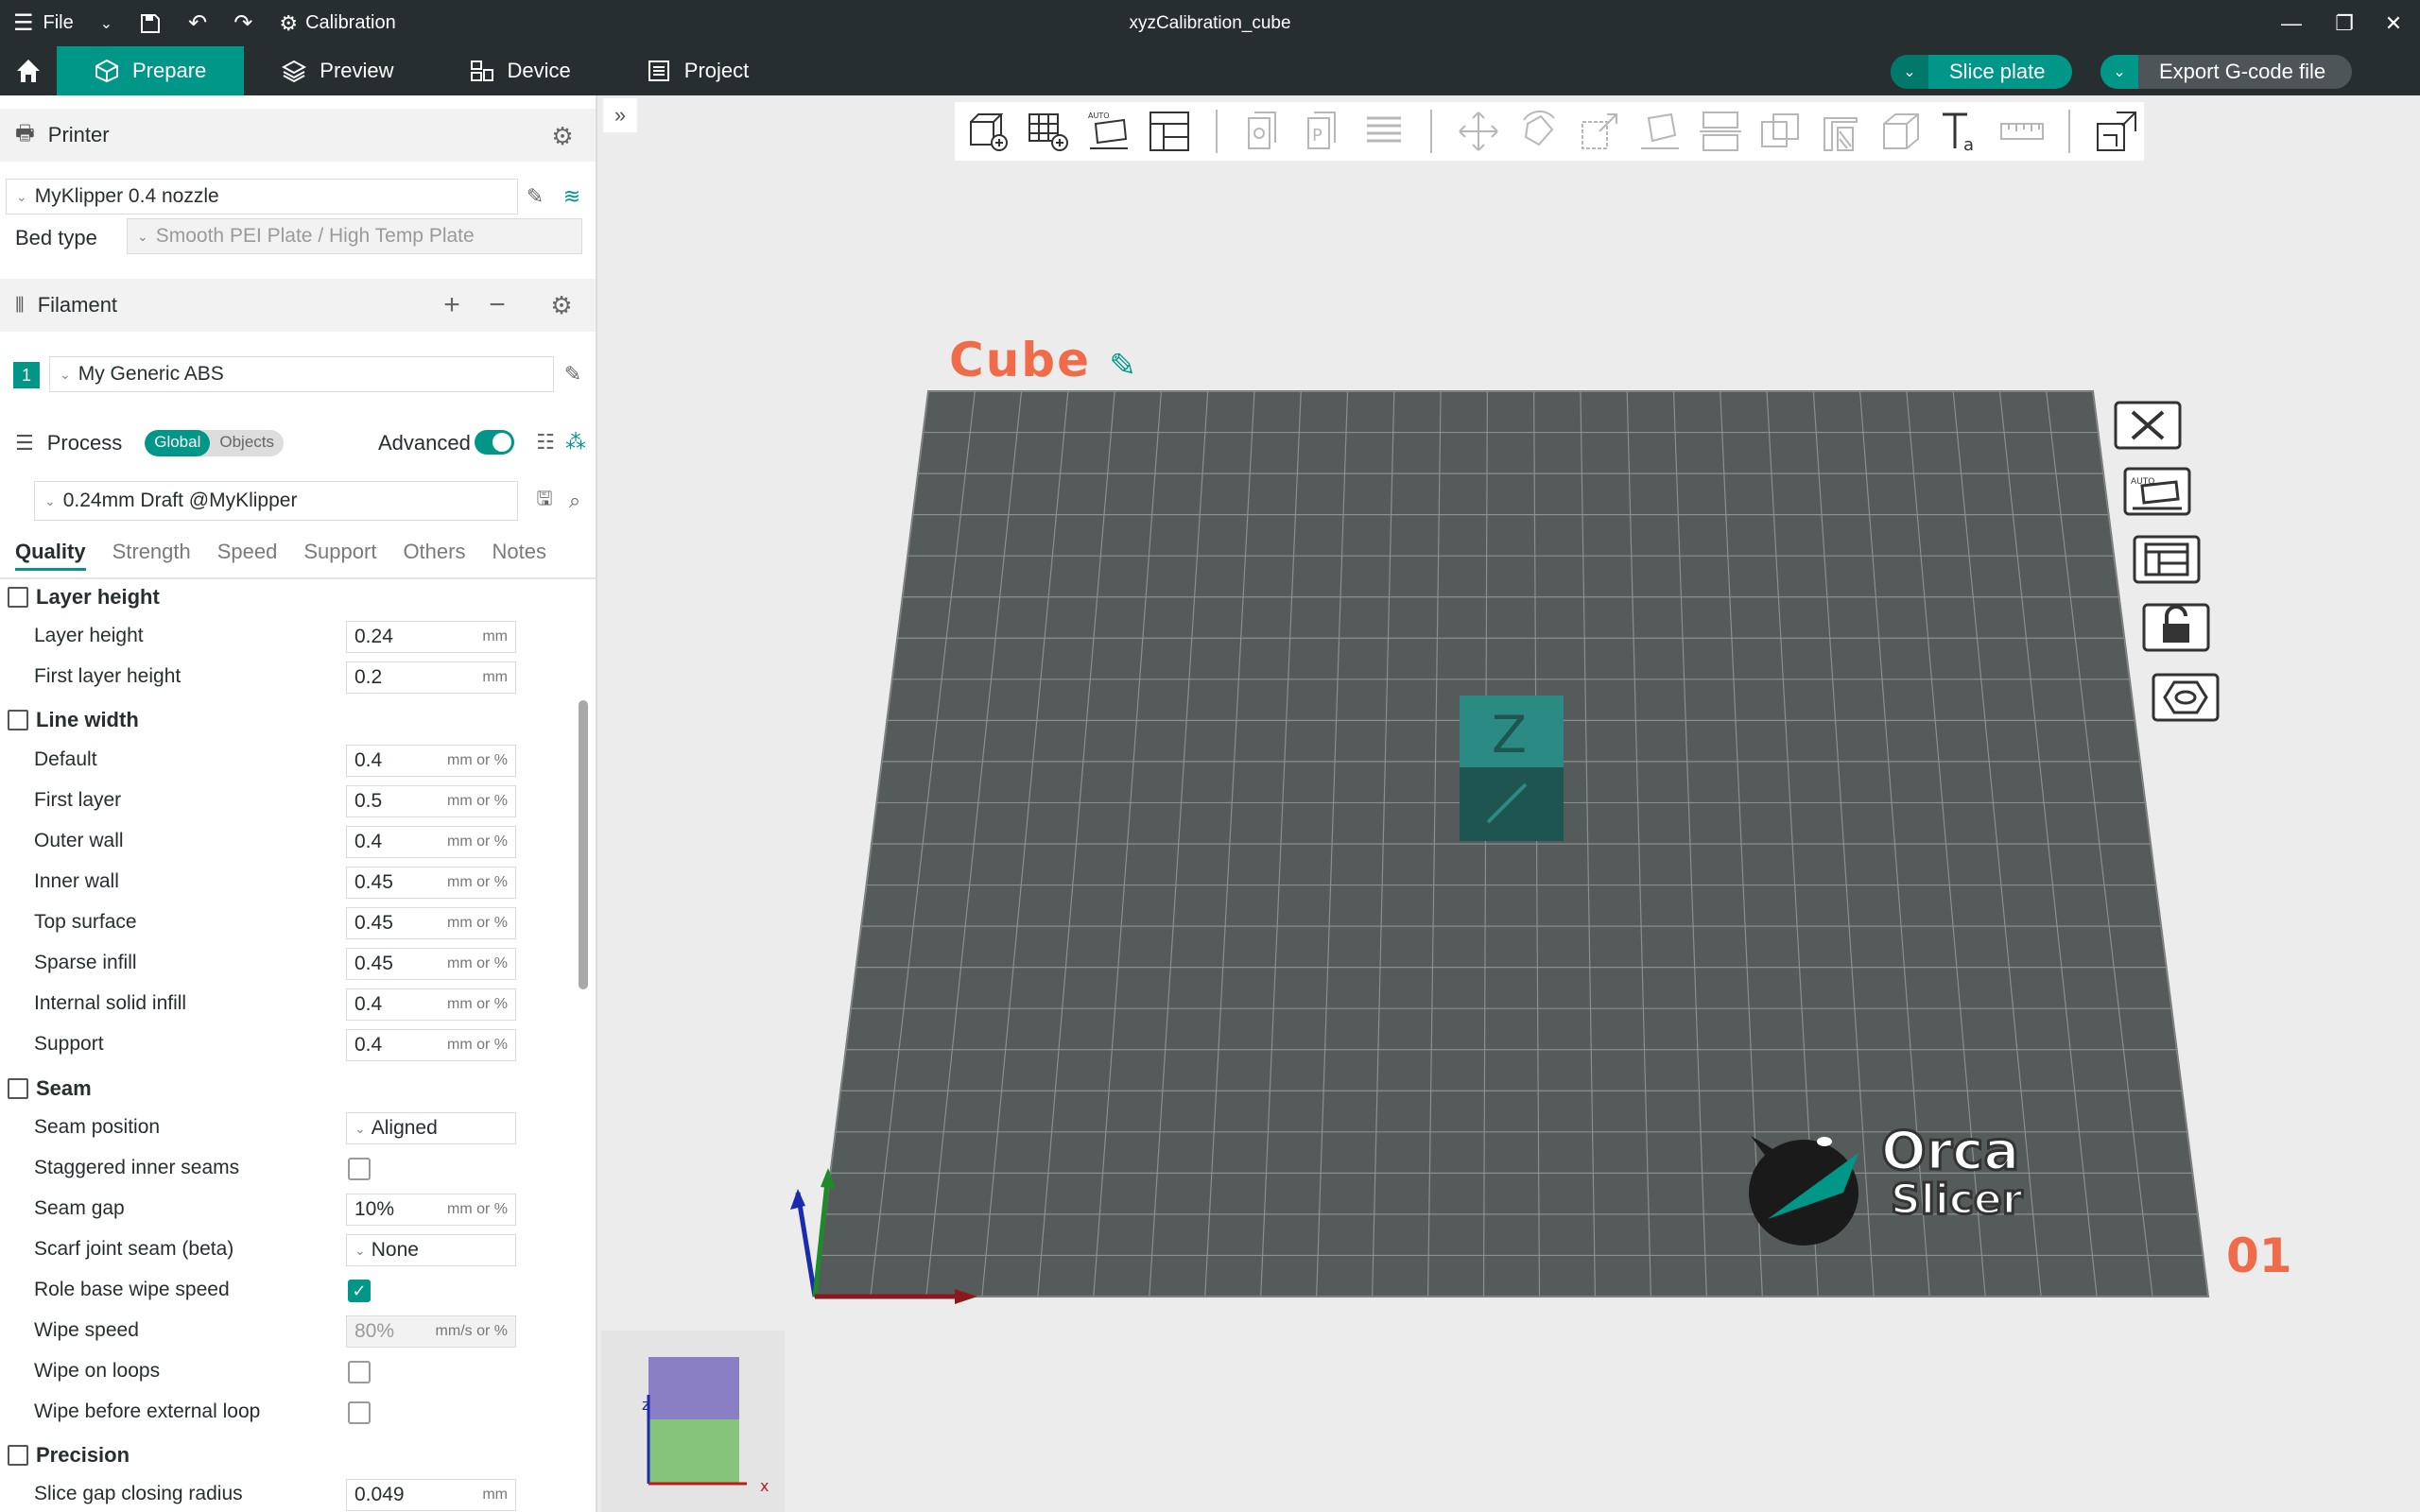 This screenshot has width=2420, height=1512. I want to click on logo-text-orca: Orca, so click(1949, 1152).